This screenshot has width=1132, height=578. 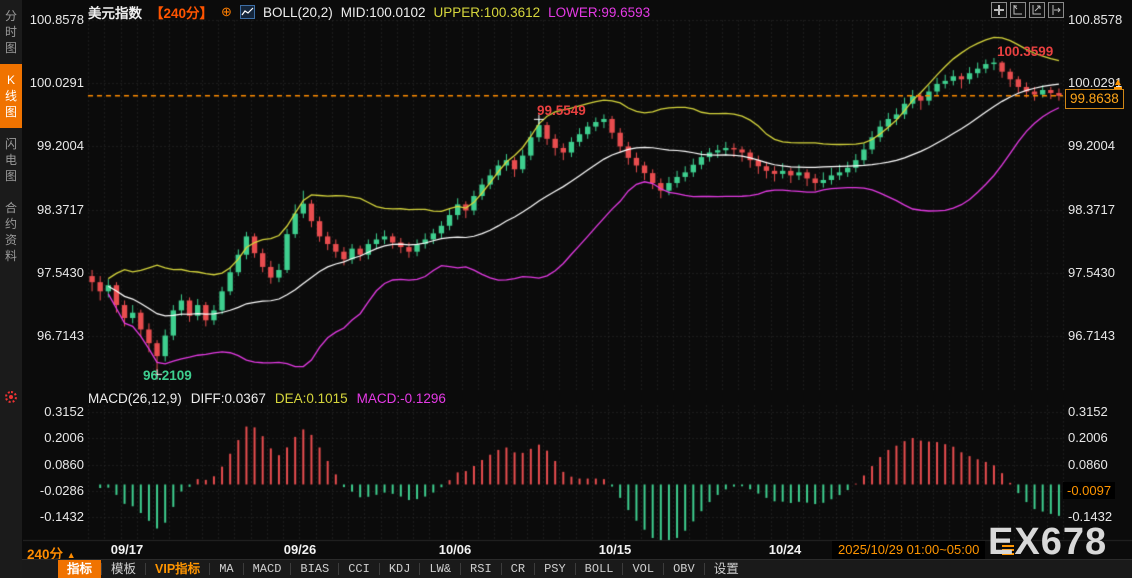 What do you see at coordinates (226, 12) in the screenshot?
I see `collapse-icon: ⊕` at bounding box center [226, 12].